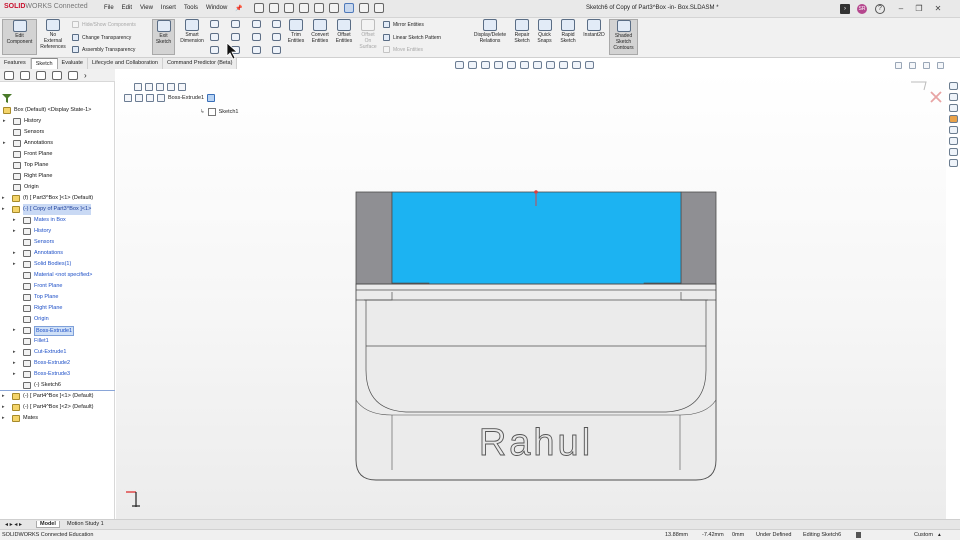 This screenshot has width=960, height=540. Describe the element at coordinates (214, 50) in the screenshot. I see `slot-icon` at that location.